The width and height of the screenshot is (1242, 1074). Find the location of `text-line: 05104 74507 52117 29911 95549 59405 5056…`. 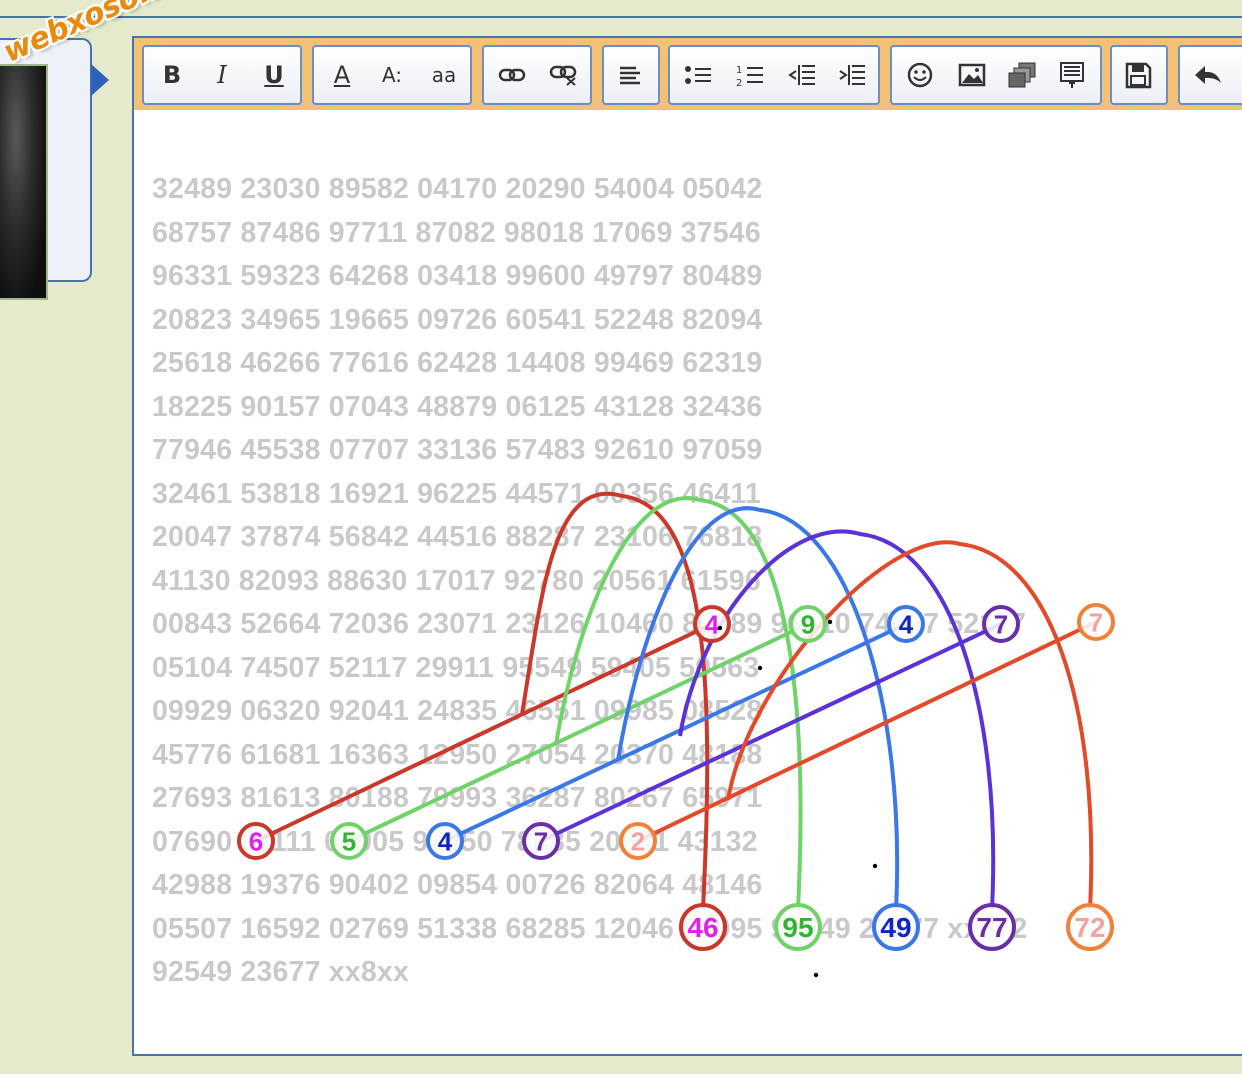

text-line: 05104 74507 52117 29911 95549 59405 5056… is located at coordinates (456, 667).